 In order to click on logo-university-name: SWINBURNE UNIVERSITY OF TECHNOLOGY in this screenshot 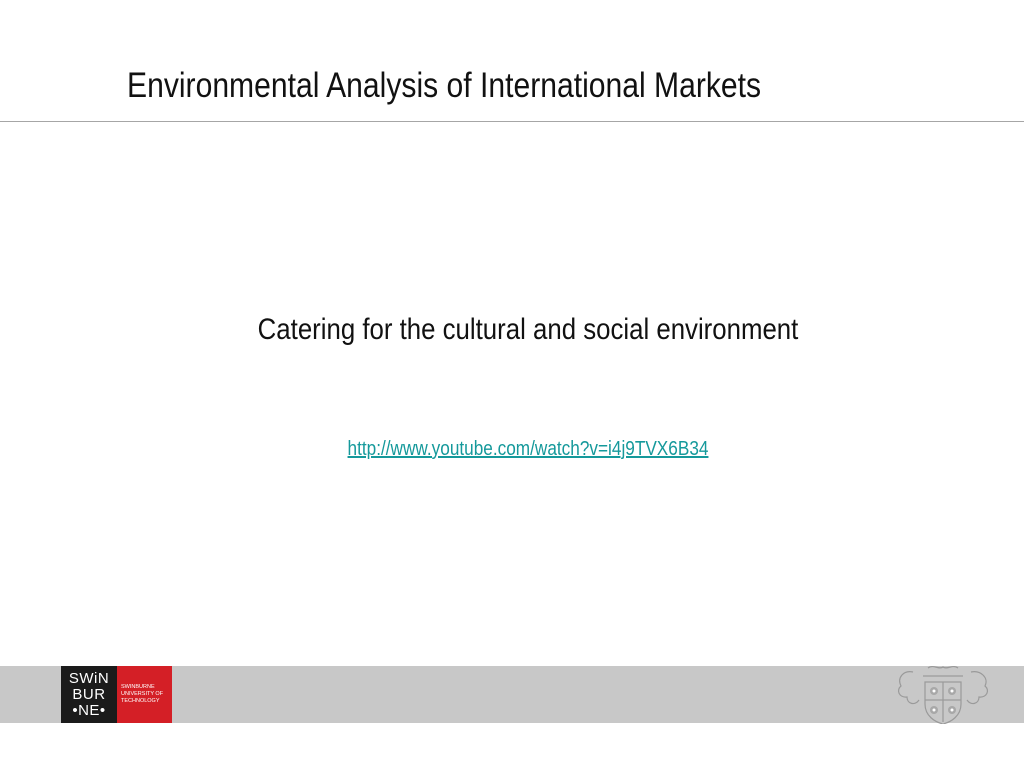, I will do `click(144, 694)`.